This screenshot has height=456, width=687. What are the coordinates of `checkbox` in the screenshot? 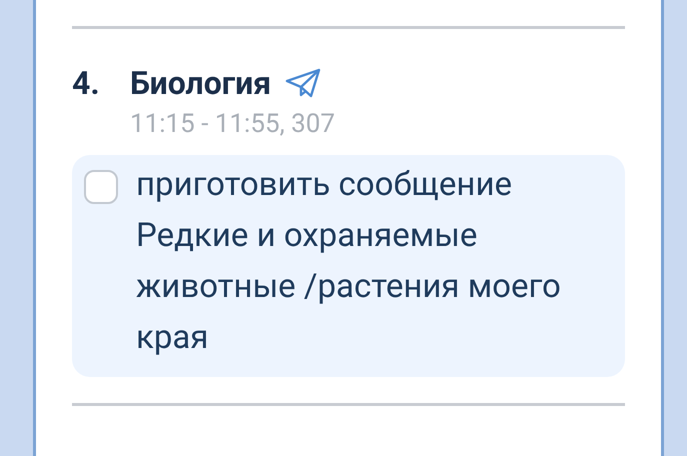 It's located at (101, 187).